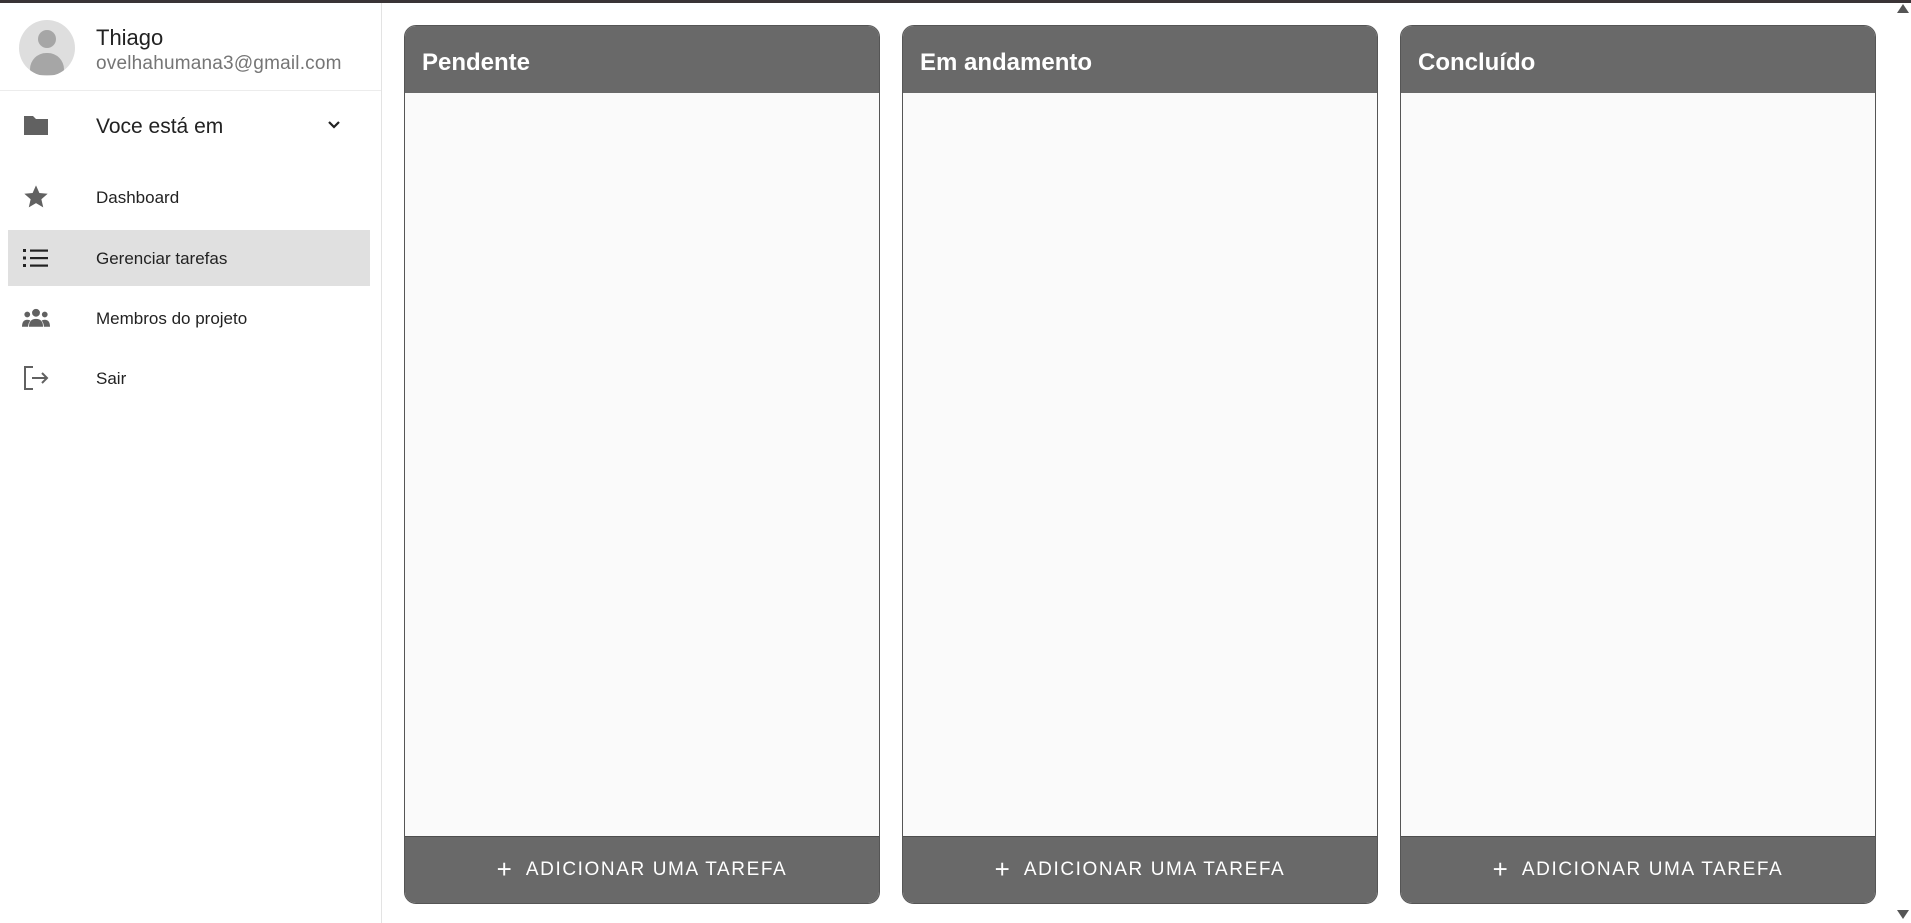  Describe the element at coordinates (1638, 59) in the screenshot. I see `column-header: Concluído` at that location.